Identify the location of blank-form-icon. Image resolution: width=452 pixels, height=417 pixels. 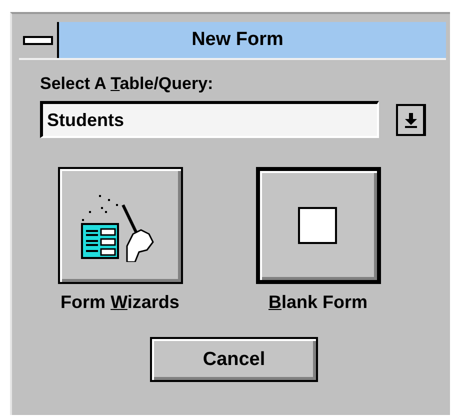
(318, 225).